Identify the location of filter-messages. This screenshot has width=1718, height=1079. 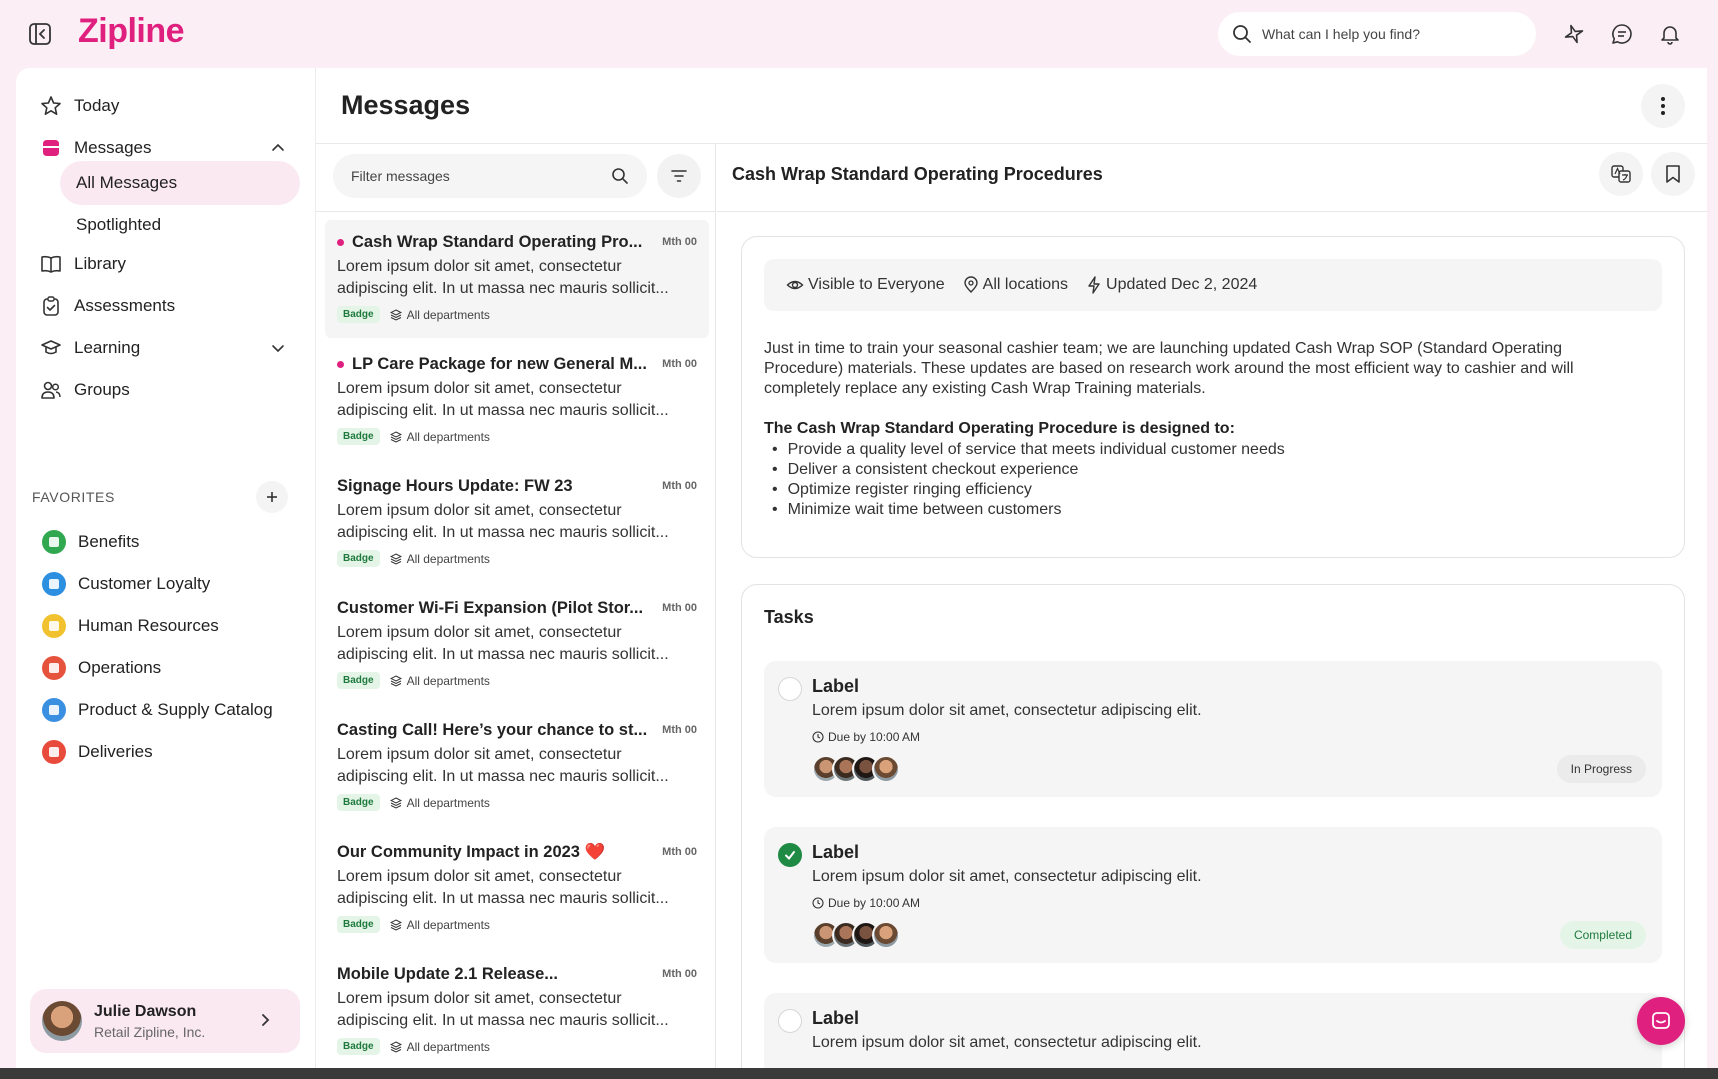
(490, 176).